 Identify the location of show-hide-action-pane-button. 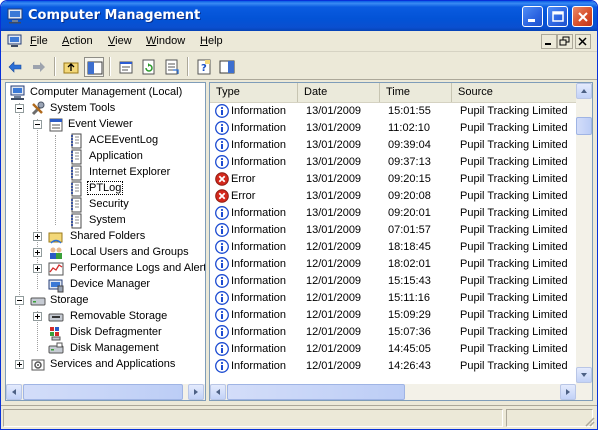
(227, 67).